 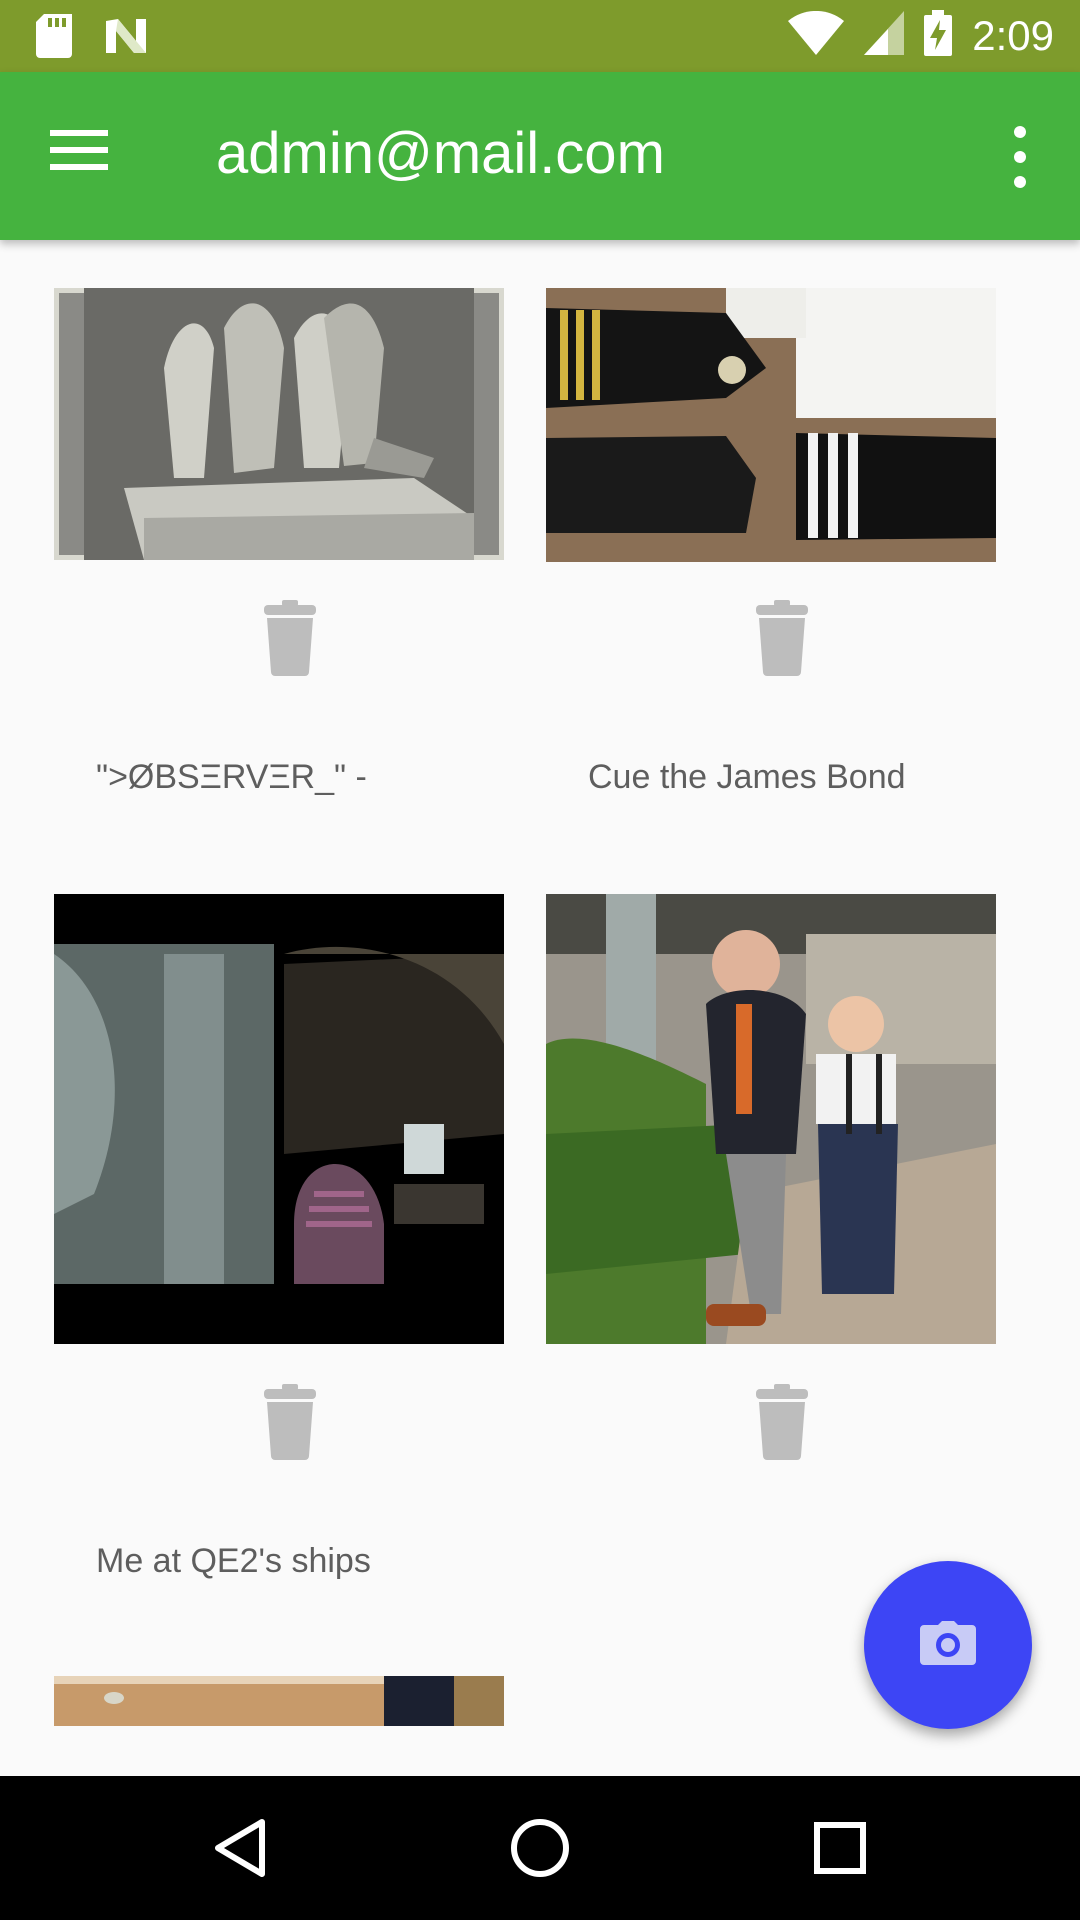 I want to click on overflow-menu-icon, so click(x=1020, y=157).